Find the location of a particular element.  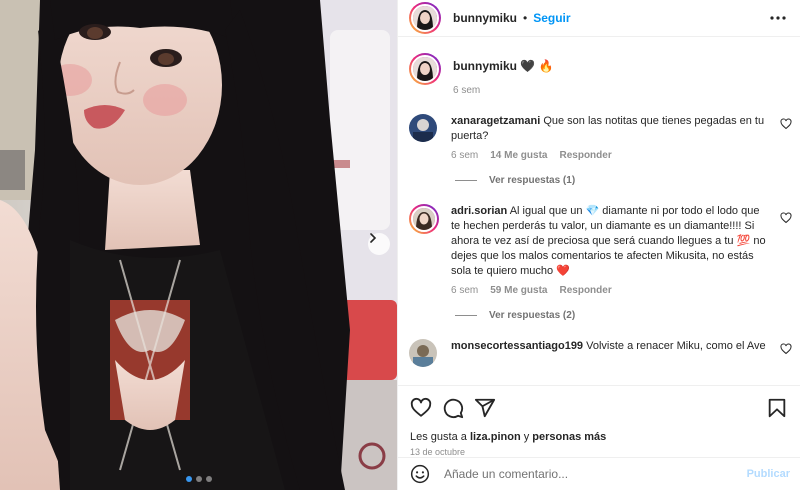

likes-summary: Les gusta a liza.pinon y personas más is located at coordinates (599, 436).